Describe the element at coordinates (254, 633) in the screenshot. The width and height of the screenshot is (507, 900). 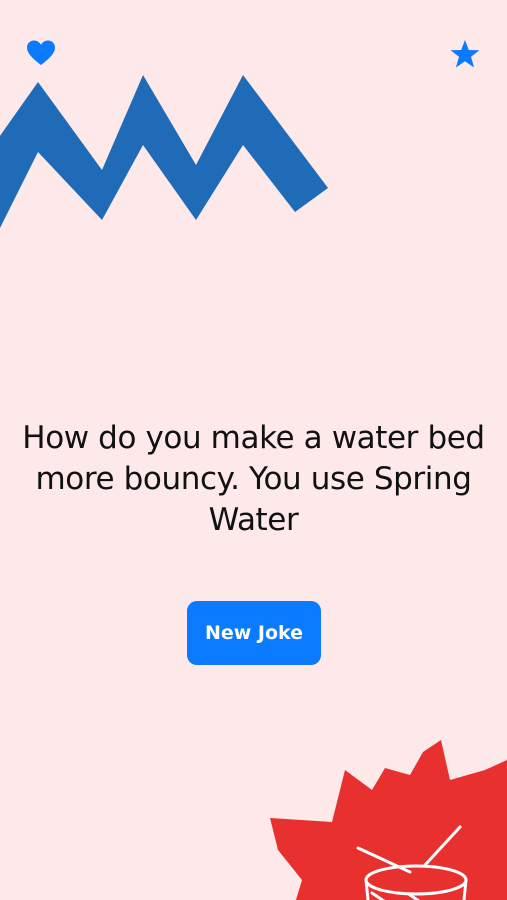
I see `new-joke-button: New Joke` at that location.